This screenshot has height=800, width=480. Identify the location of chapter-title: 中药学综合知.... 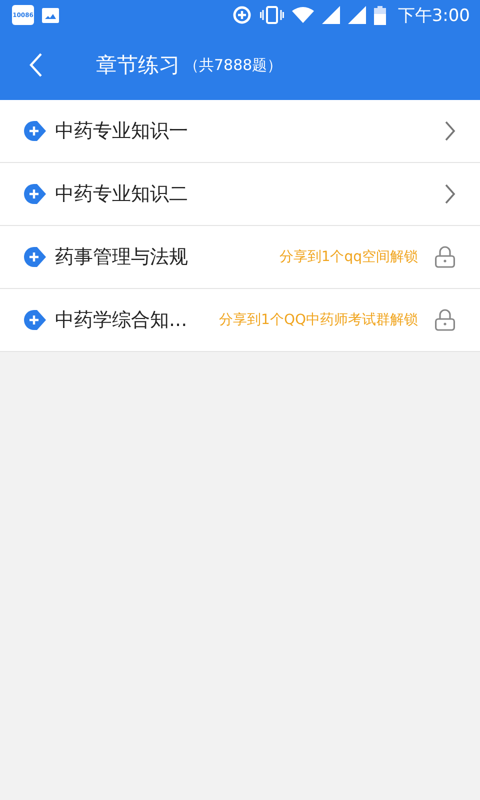
(121, 320).